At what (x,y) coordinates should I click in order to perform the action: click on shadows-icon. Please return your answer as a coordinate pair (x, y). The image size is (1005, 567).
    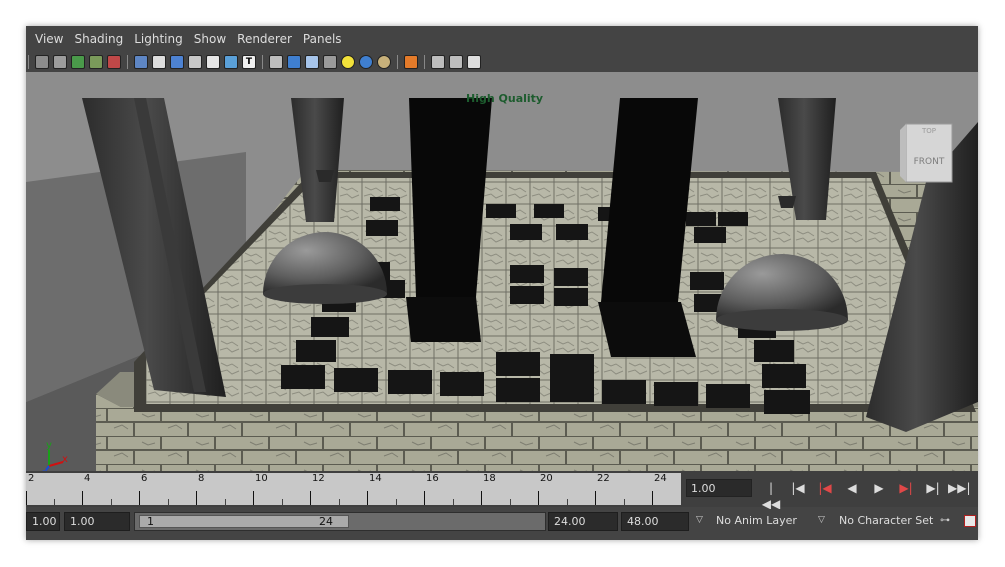
    Looking at the image, I should click on (348, 62).